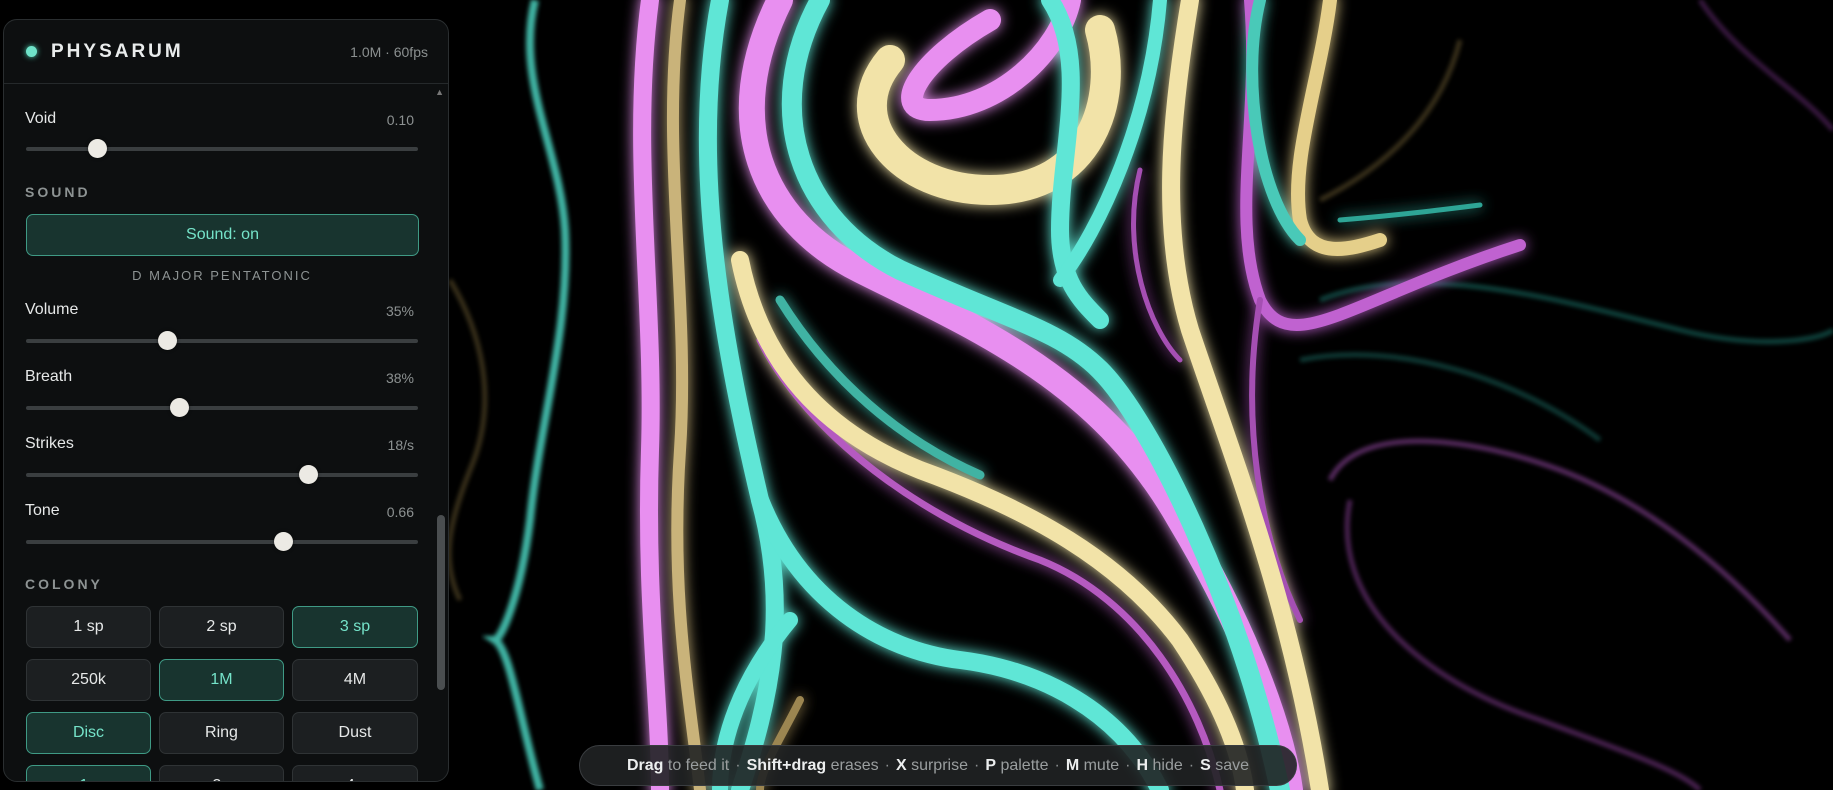  What do you see at coordinates (221, 680) in the screenshot?
I see `agents-1m-button: 1M` at bounding box center [221, 680].